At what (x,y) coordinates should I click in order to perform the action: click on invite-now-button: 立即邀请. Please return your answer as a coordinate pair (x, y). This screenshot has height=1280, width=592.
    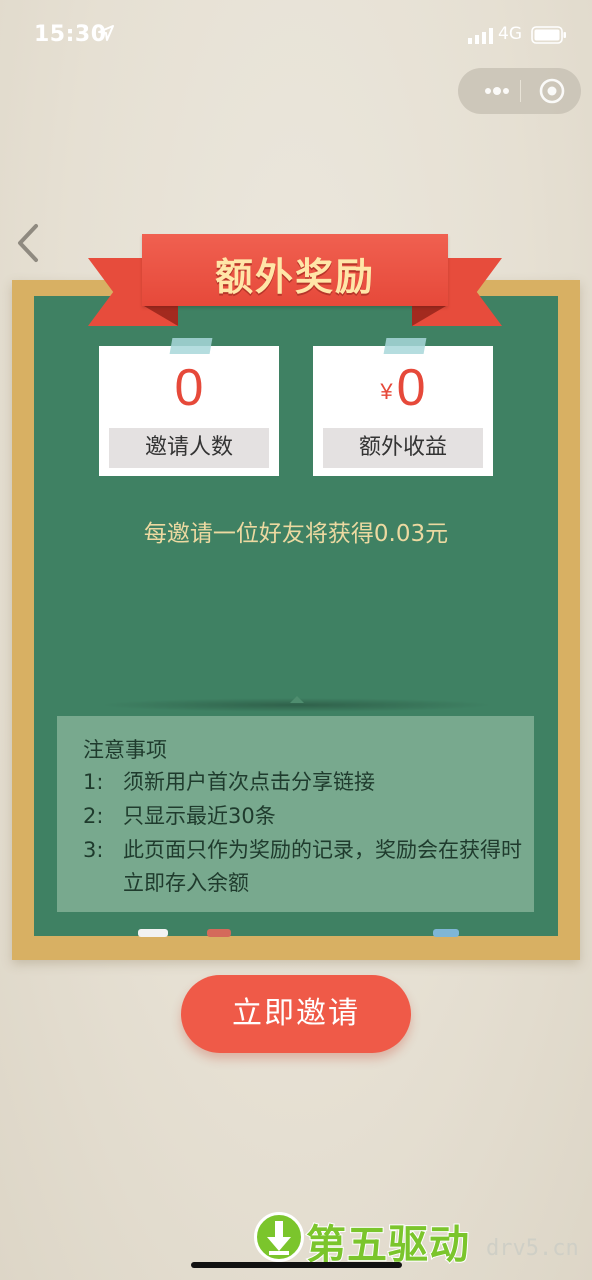
    Looking at the image, I should click on (296, 1014).